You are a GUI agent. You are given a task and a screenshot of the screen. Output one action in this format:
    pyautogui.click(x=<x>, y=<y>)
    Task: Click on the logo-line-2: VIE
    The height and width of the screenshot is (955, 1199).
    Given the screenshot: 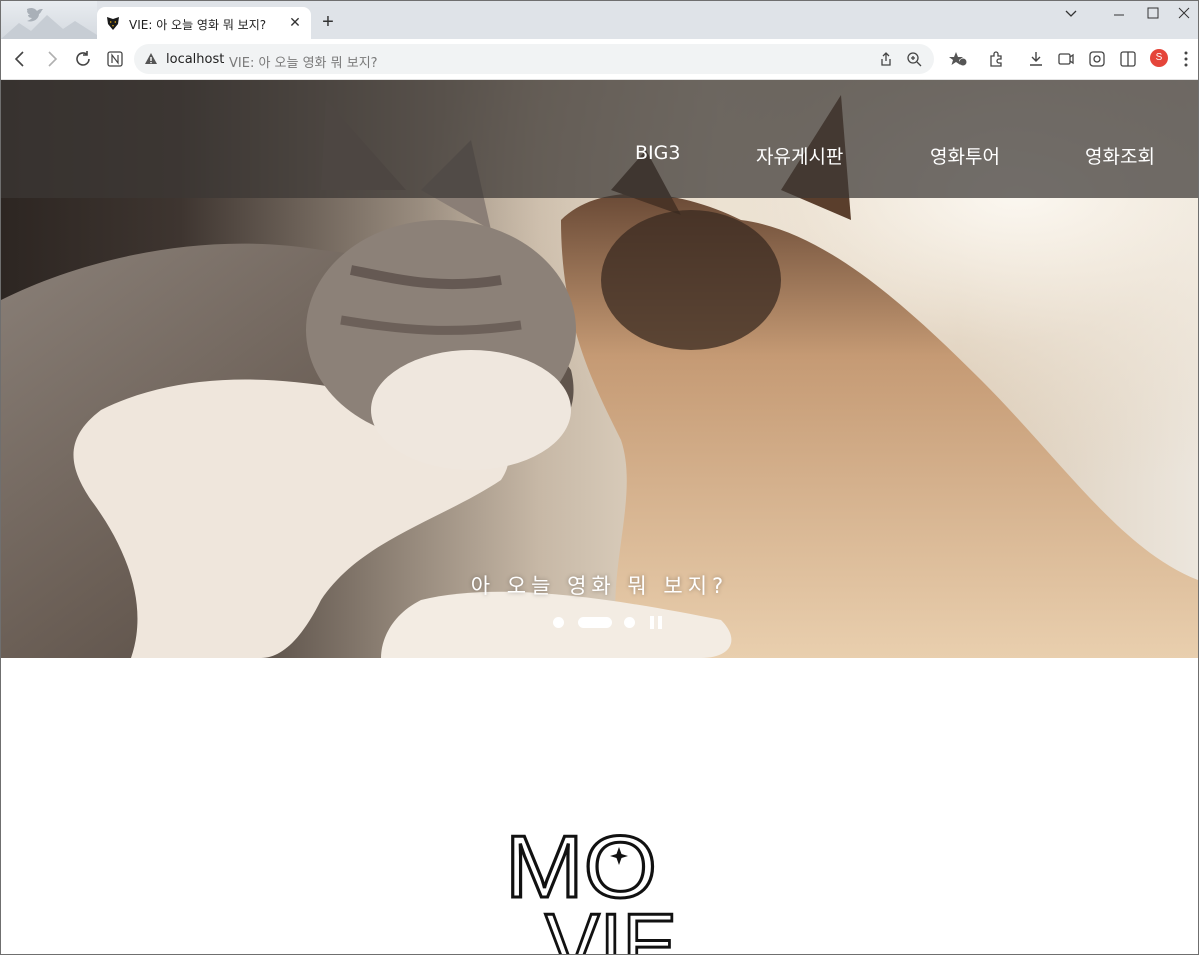 What is the action you would take?
    pyautogui.click(x=611, y=924)
    